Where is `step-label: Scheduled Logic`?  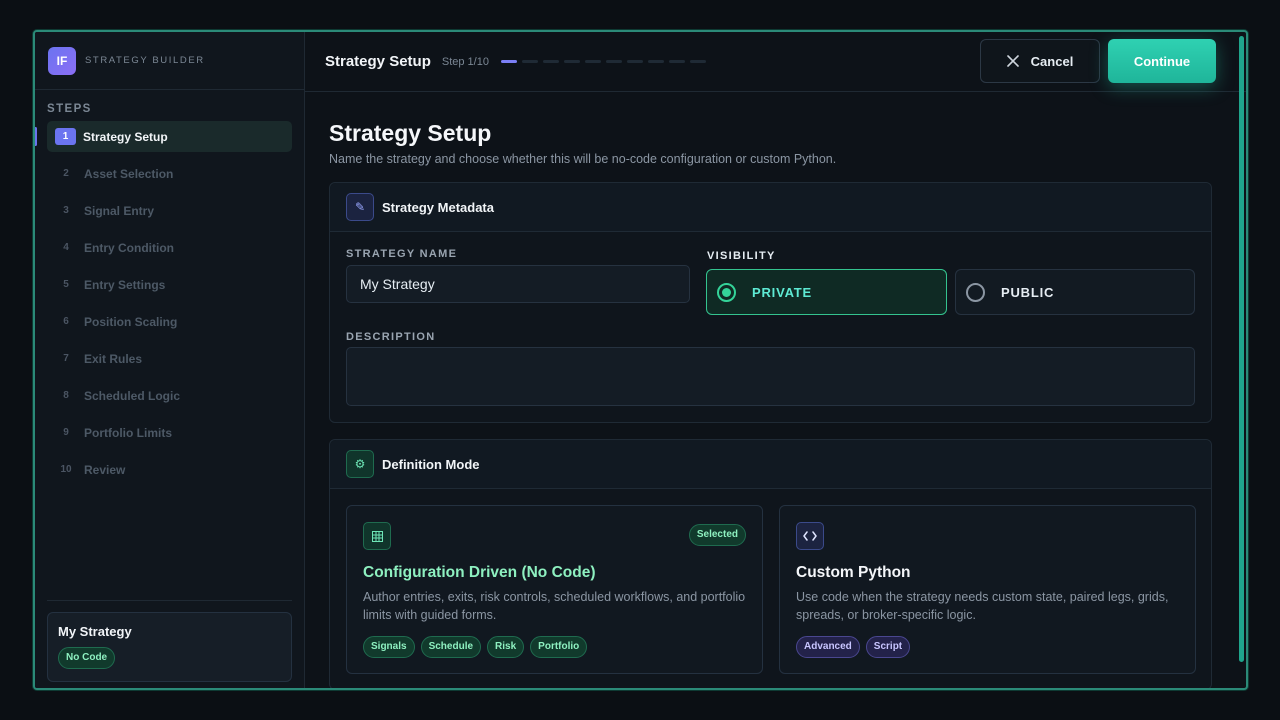
step-label: Scheduled Logic is located at coordinates (132, 395).